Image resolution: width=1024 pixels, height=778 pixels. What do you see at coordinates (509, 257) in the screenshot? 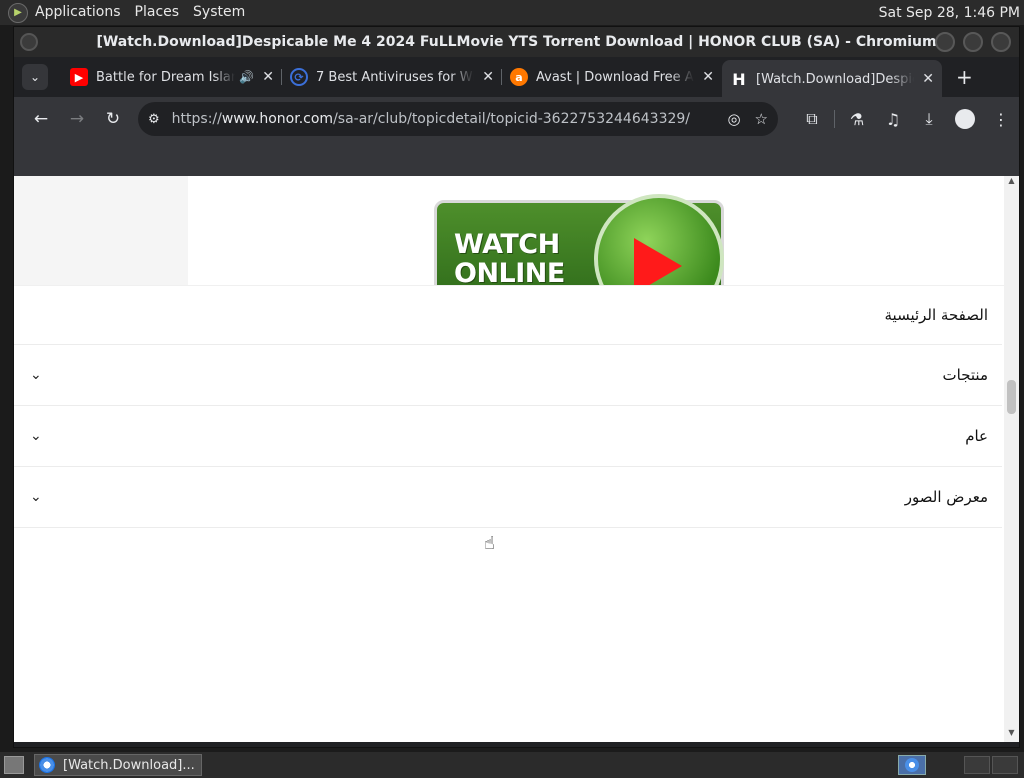
I see `banner-text: WATCH ONLINE` at bounding box center [509, 257].